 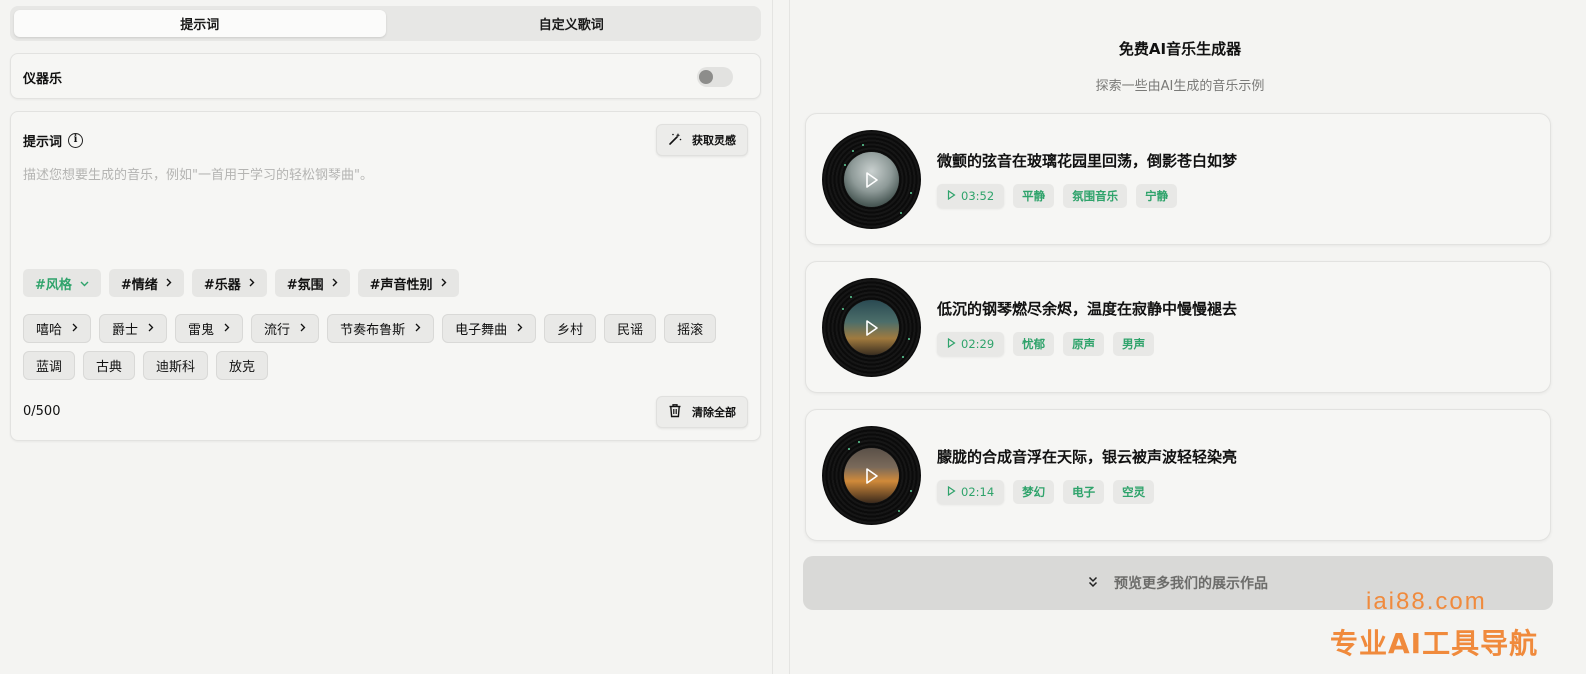 I want to click on preview-more-label: 预览更多我们的展示作品, so click(x=1191, y=584).